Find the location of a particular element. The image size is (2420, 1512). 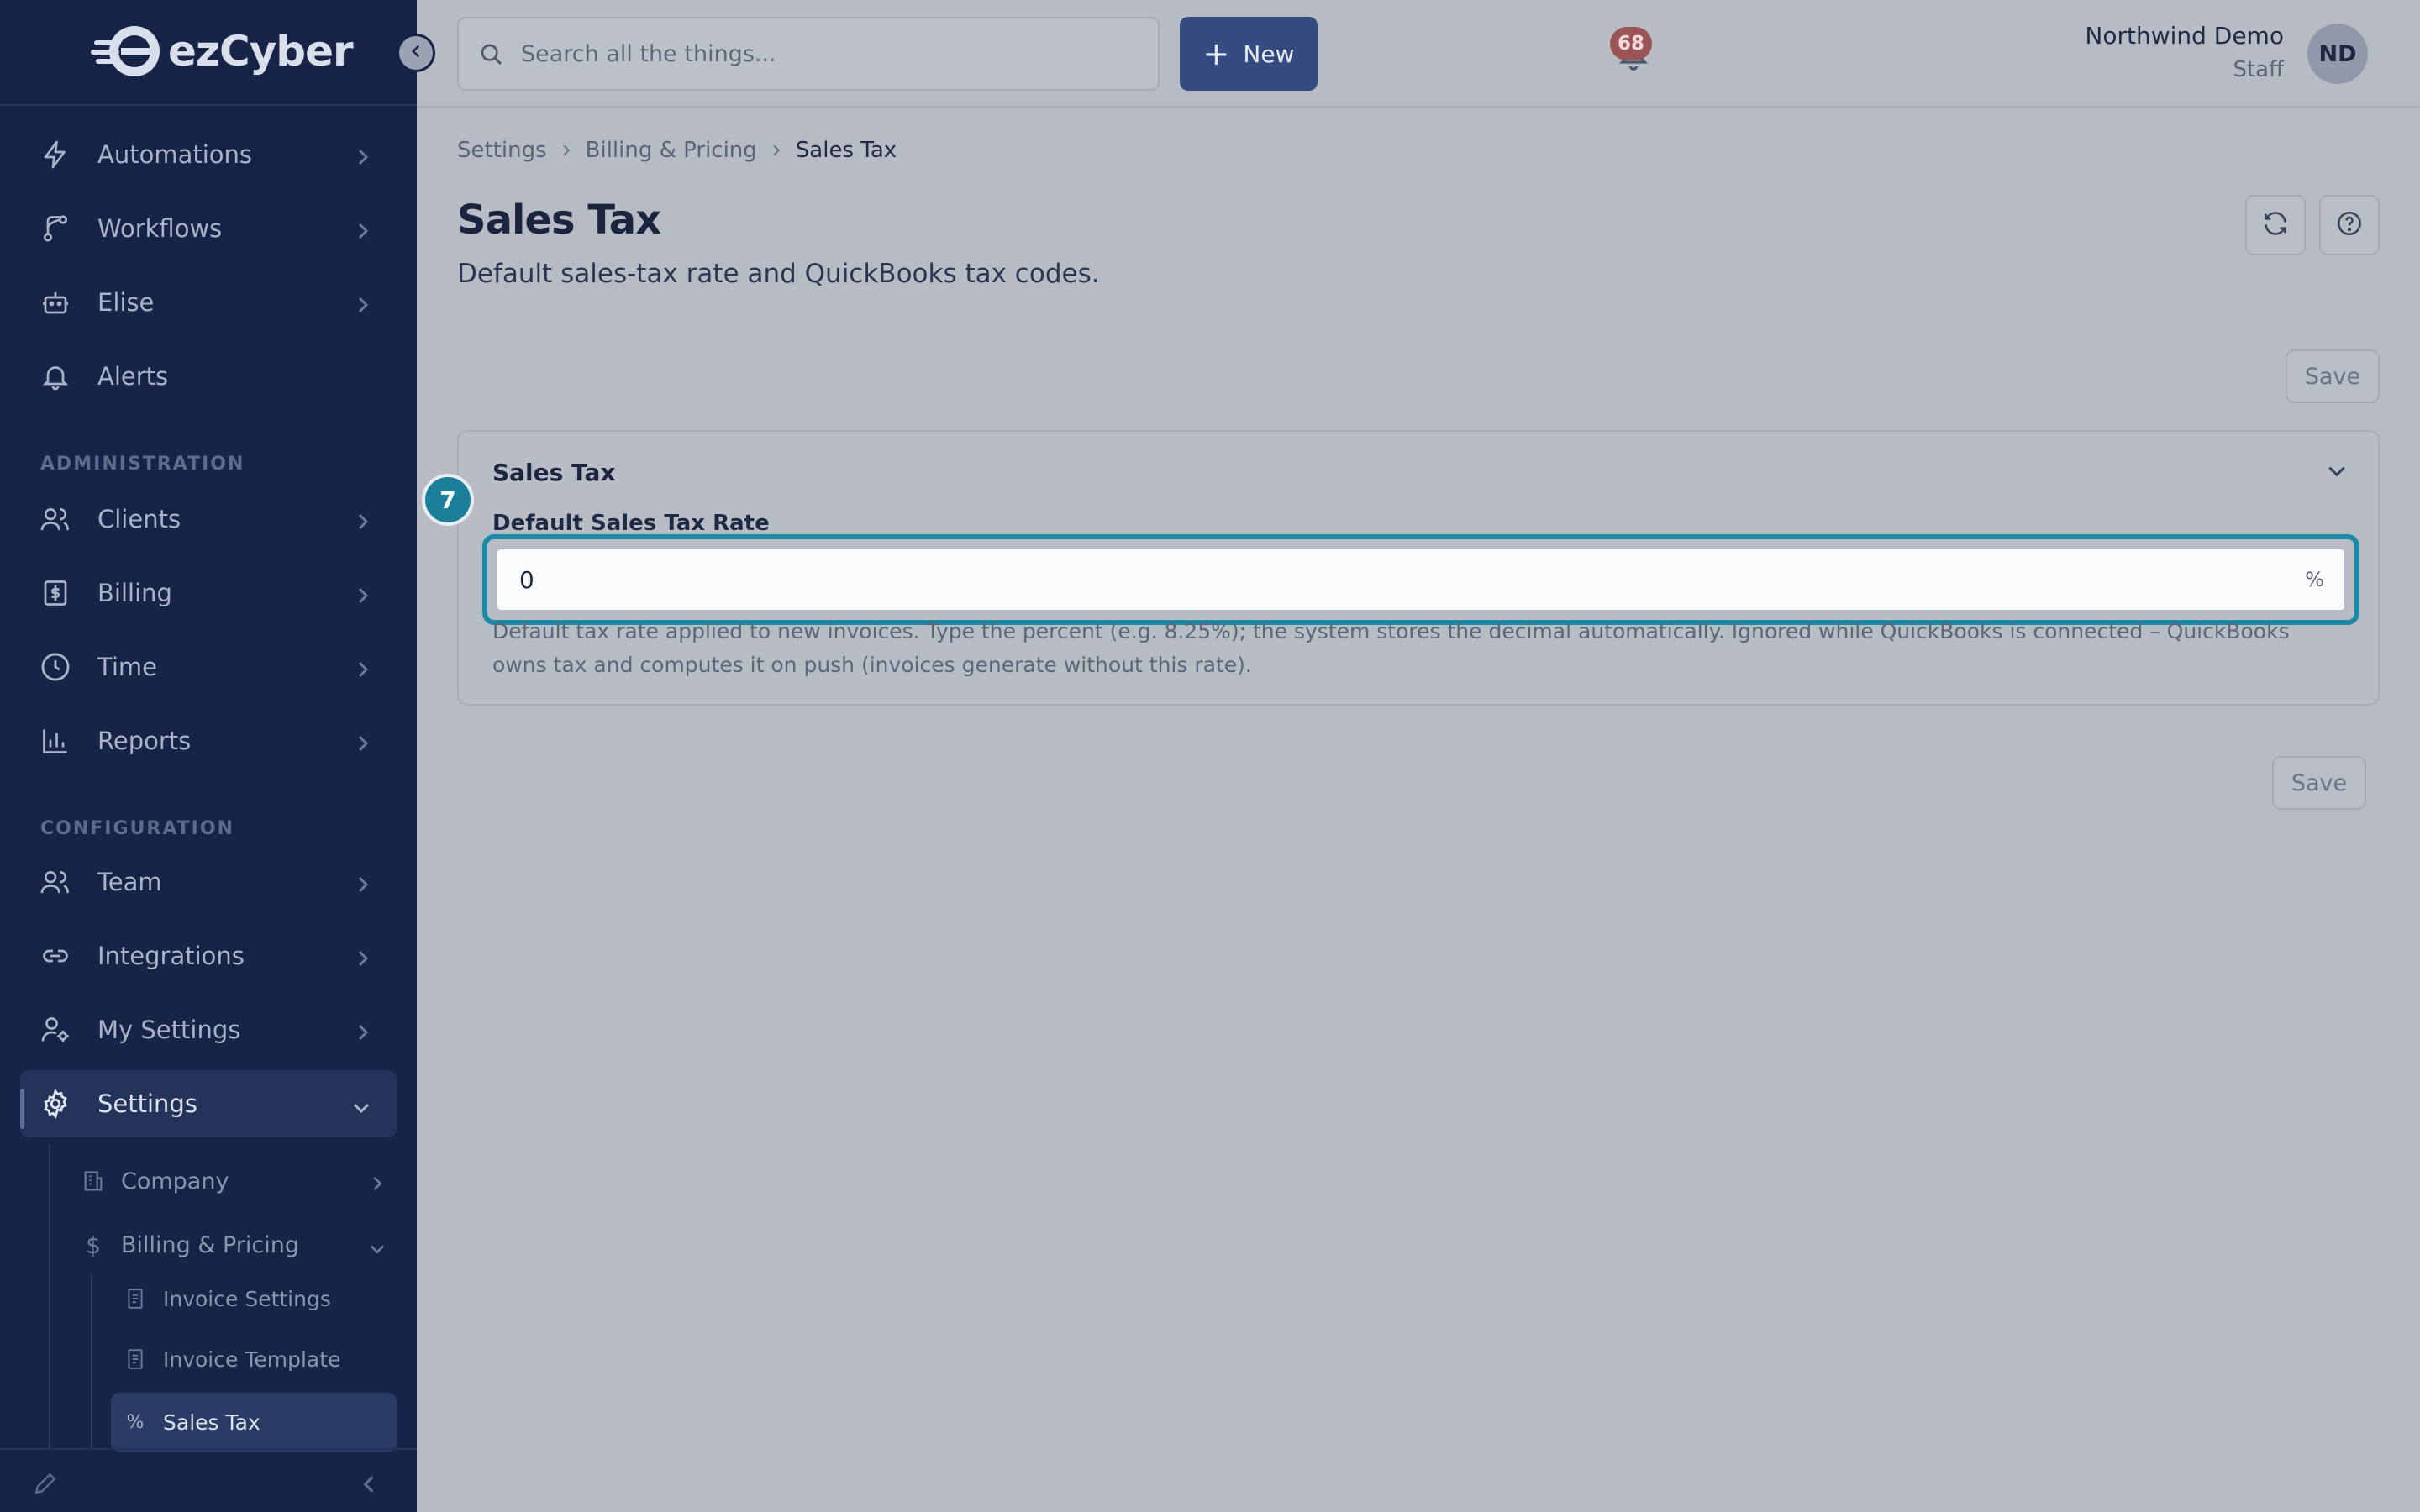

brand-name: ezCyber is located at coordinates (261, 51).